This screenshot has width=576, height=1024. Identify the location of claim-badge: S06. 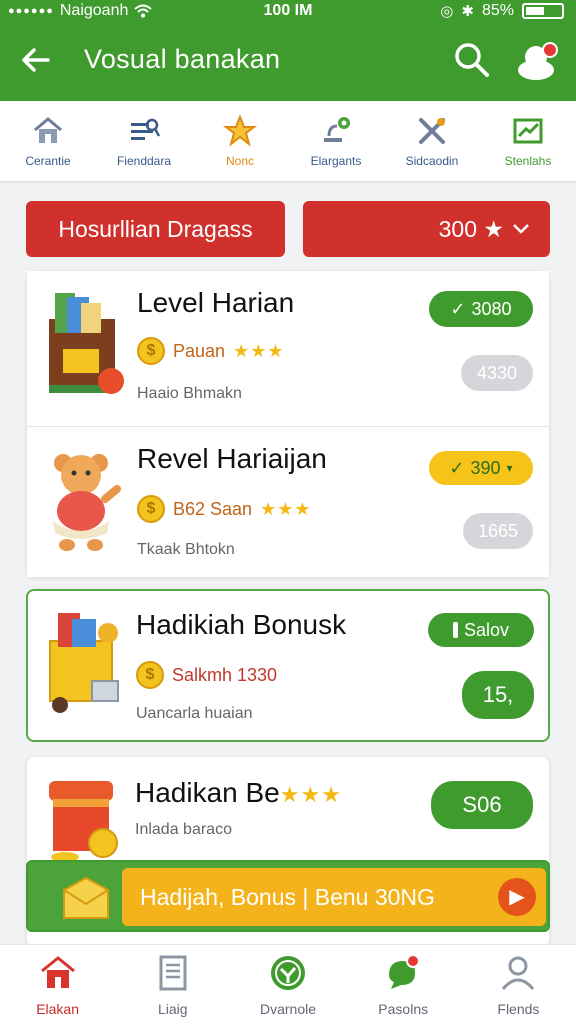
(482, 805).